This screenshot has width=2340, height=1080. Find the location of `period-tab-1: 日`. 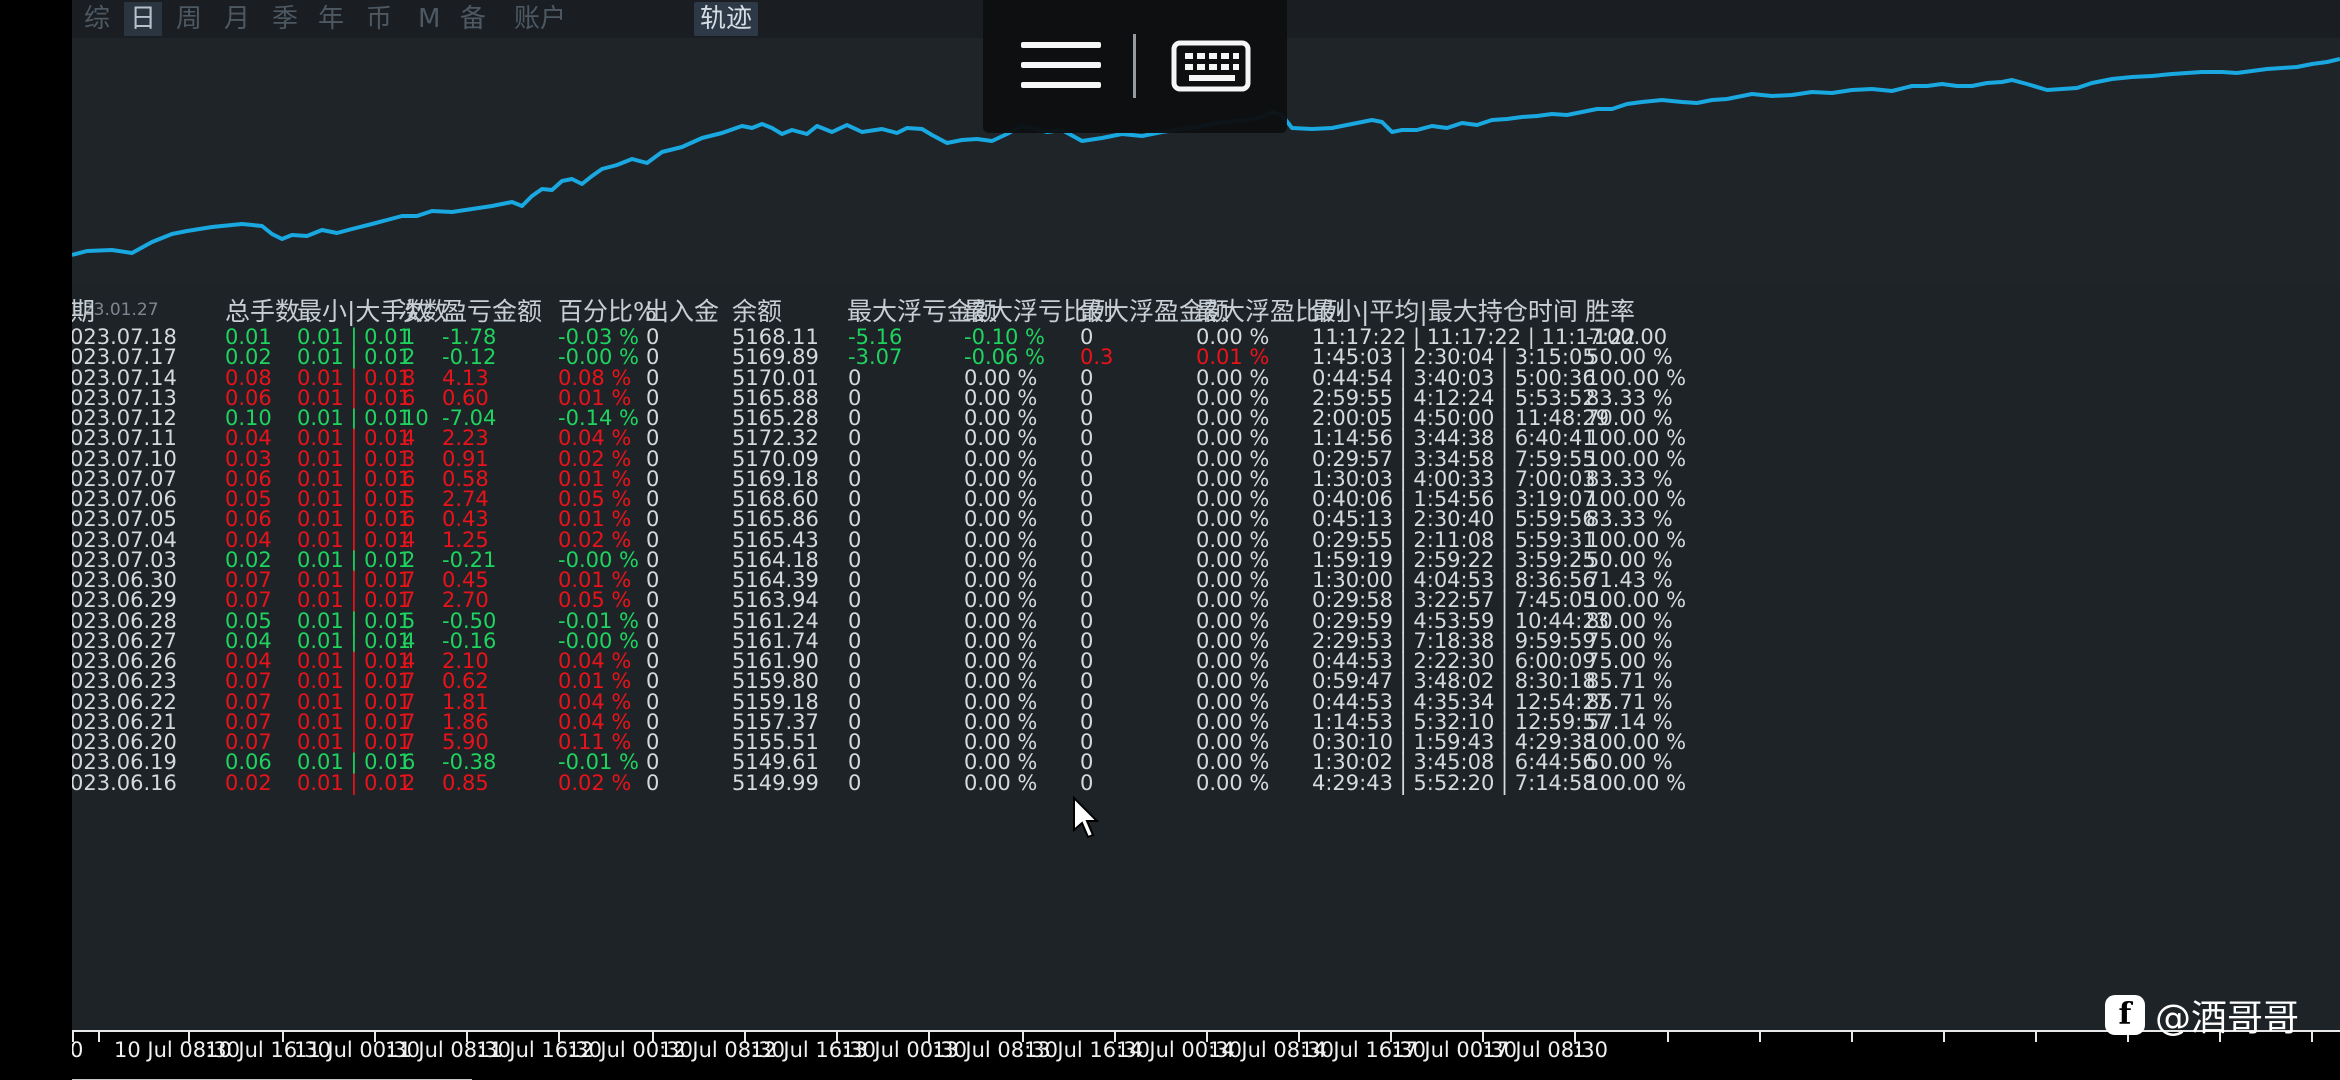

period-tab-1: 日 is located at coordinates (143, 19).